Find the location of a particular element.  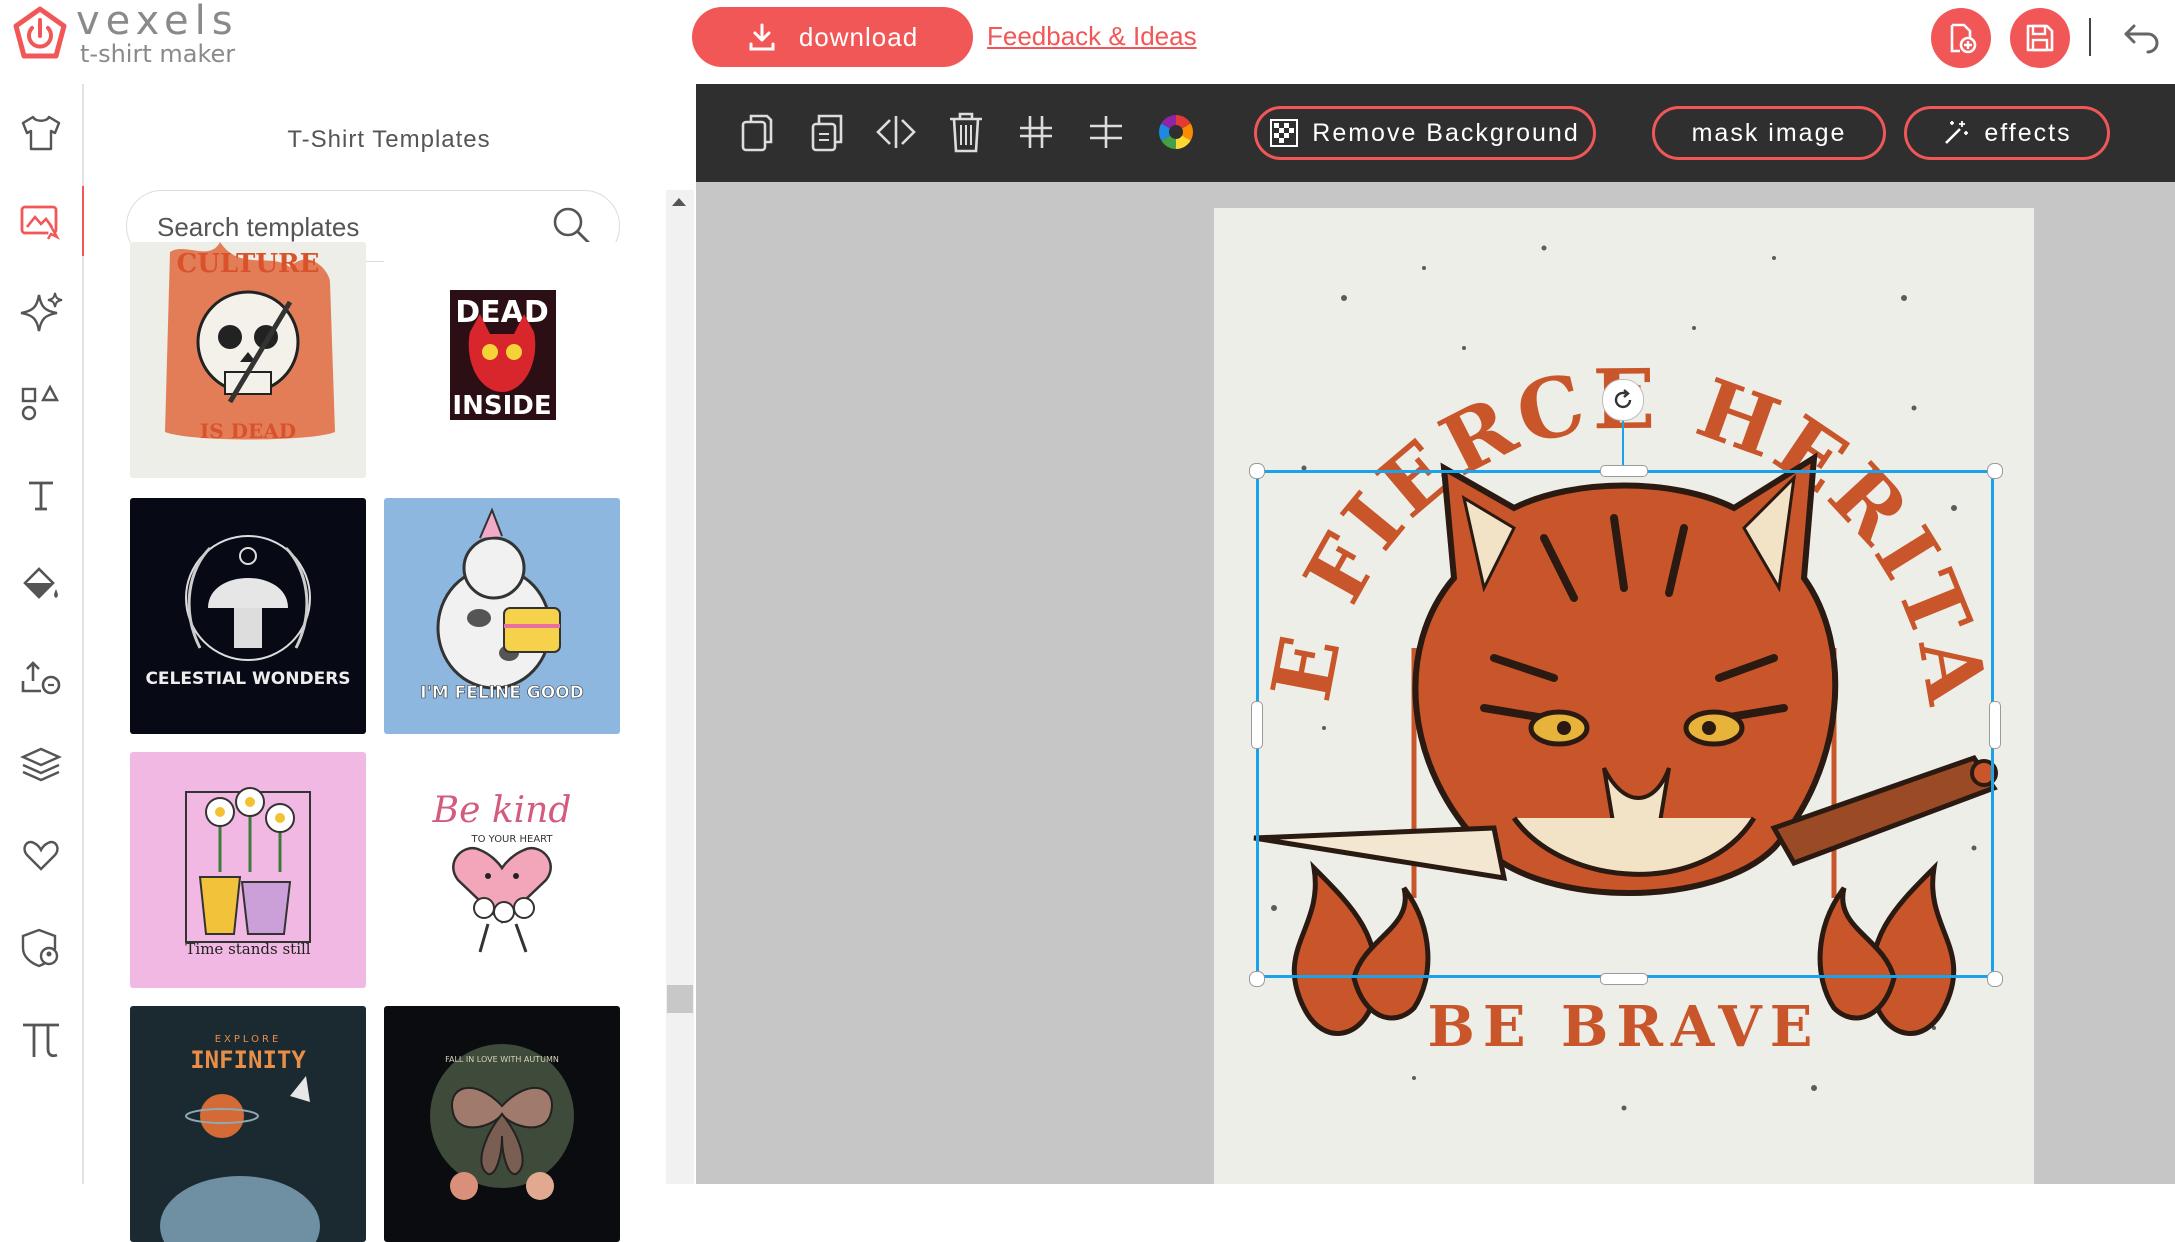

tile-text: I'M FELINE GOOD is located at coordinates (501, 693).